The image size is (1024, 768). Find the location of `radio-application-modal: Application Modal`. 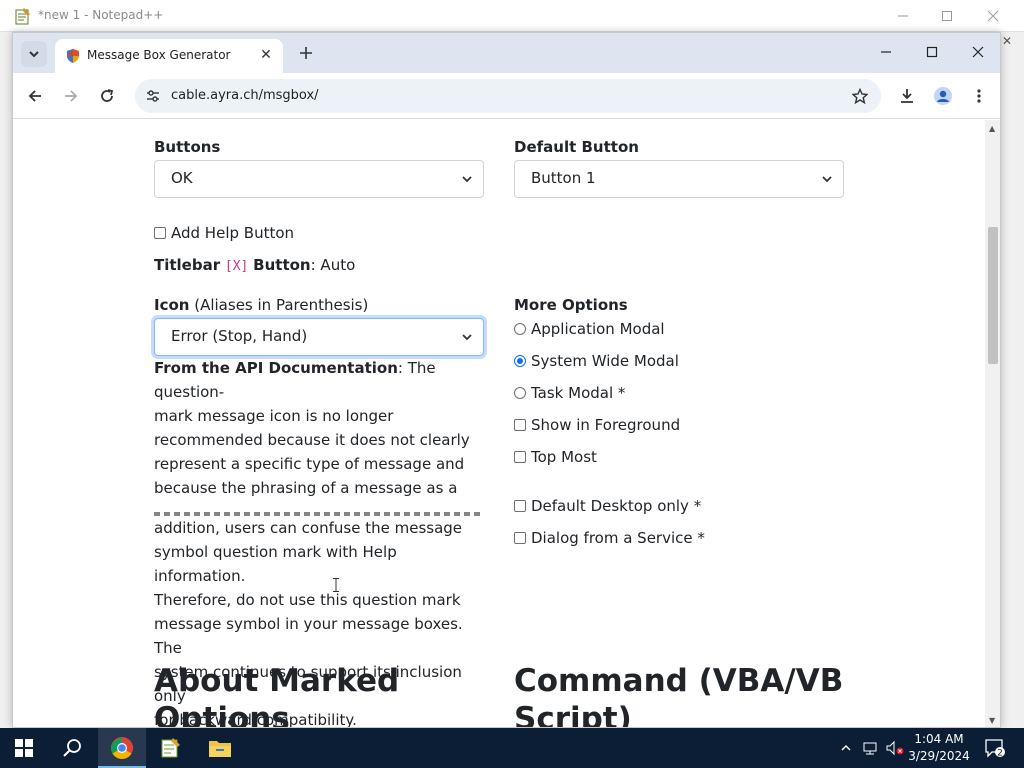

radio-application-modal: Application Modal is located at coordinates (589, 329).